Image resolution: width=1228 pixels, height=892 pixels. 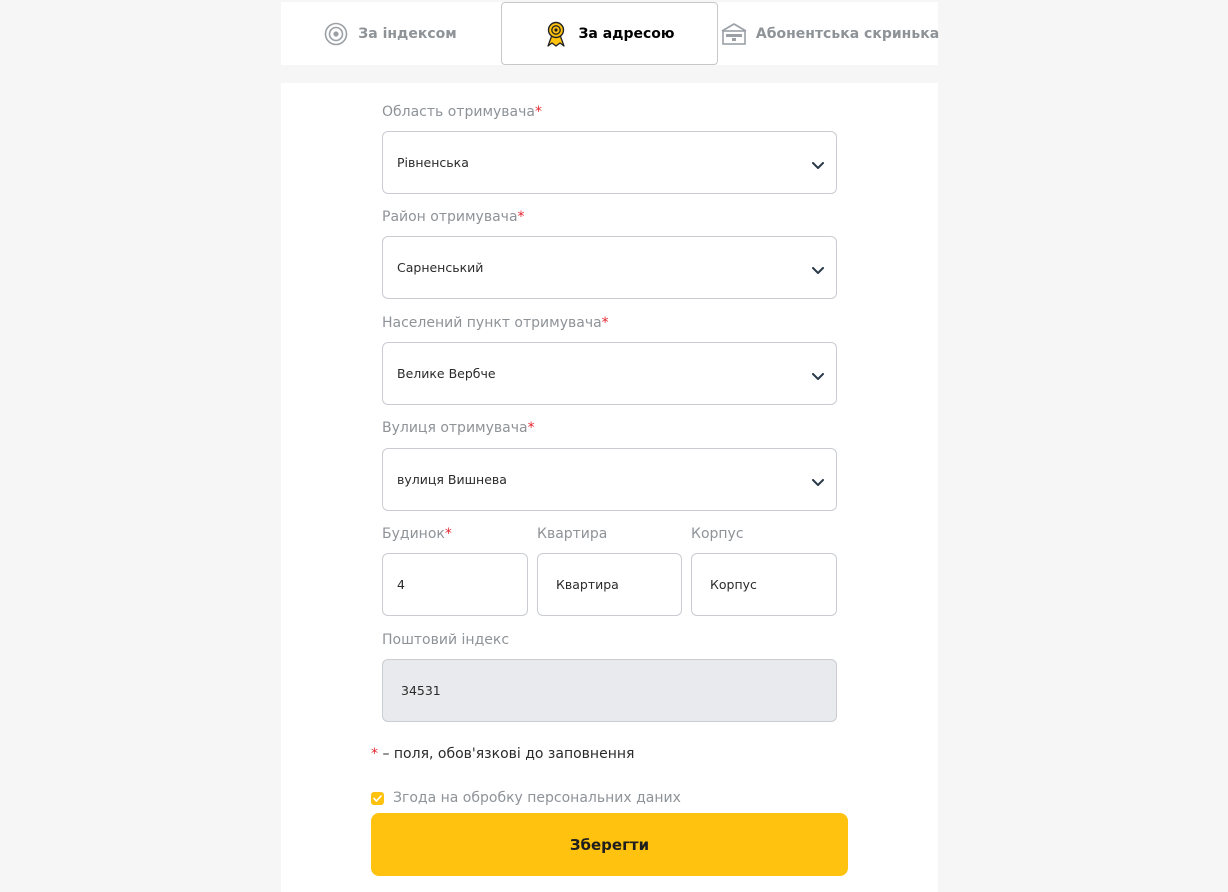 What do you see at coordinates (455, 584) in the screenshot?
I see `house-field: 4` at bounding box center [455, 584].